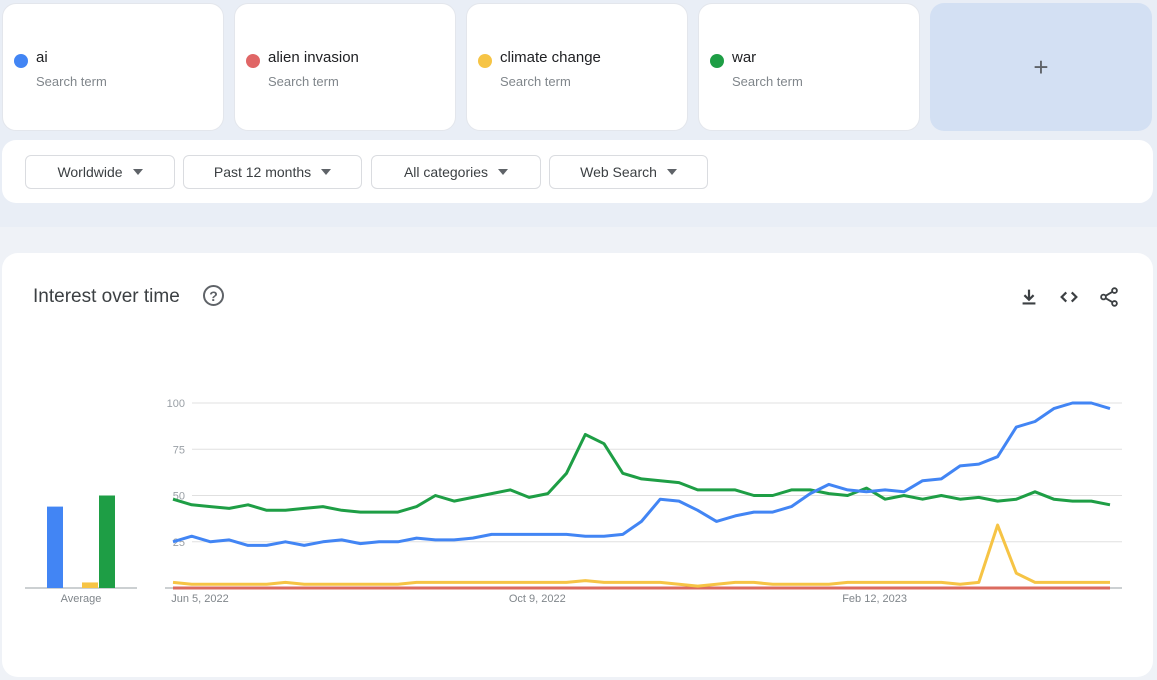 This screenshot has height=680, width=1157. I want to click on search-term-card-alien-invasion: alien invasion Search term, so click(345, 67).